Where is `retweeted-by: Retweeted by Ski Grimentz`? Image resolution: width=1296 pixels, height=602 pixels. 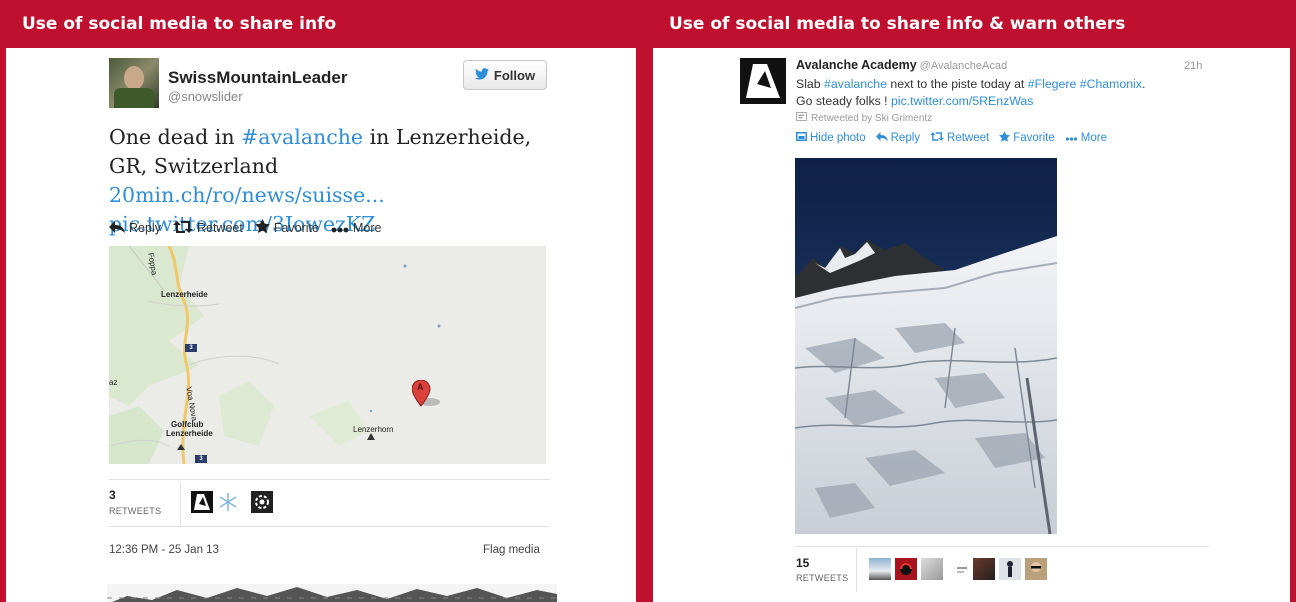
retweeted-by: Retweeted by Ski Grimentz is located at coordinates (864, 118).